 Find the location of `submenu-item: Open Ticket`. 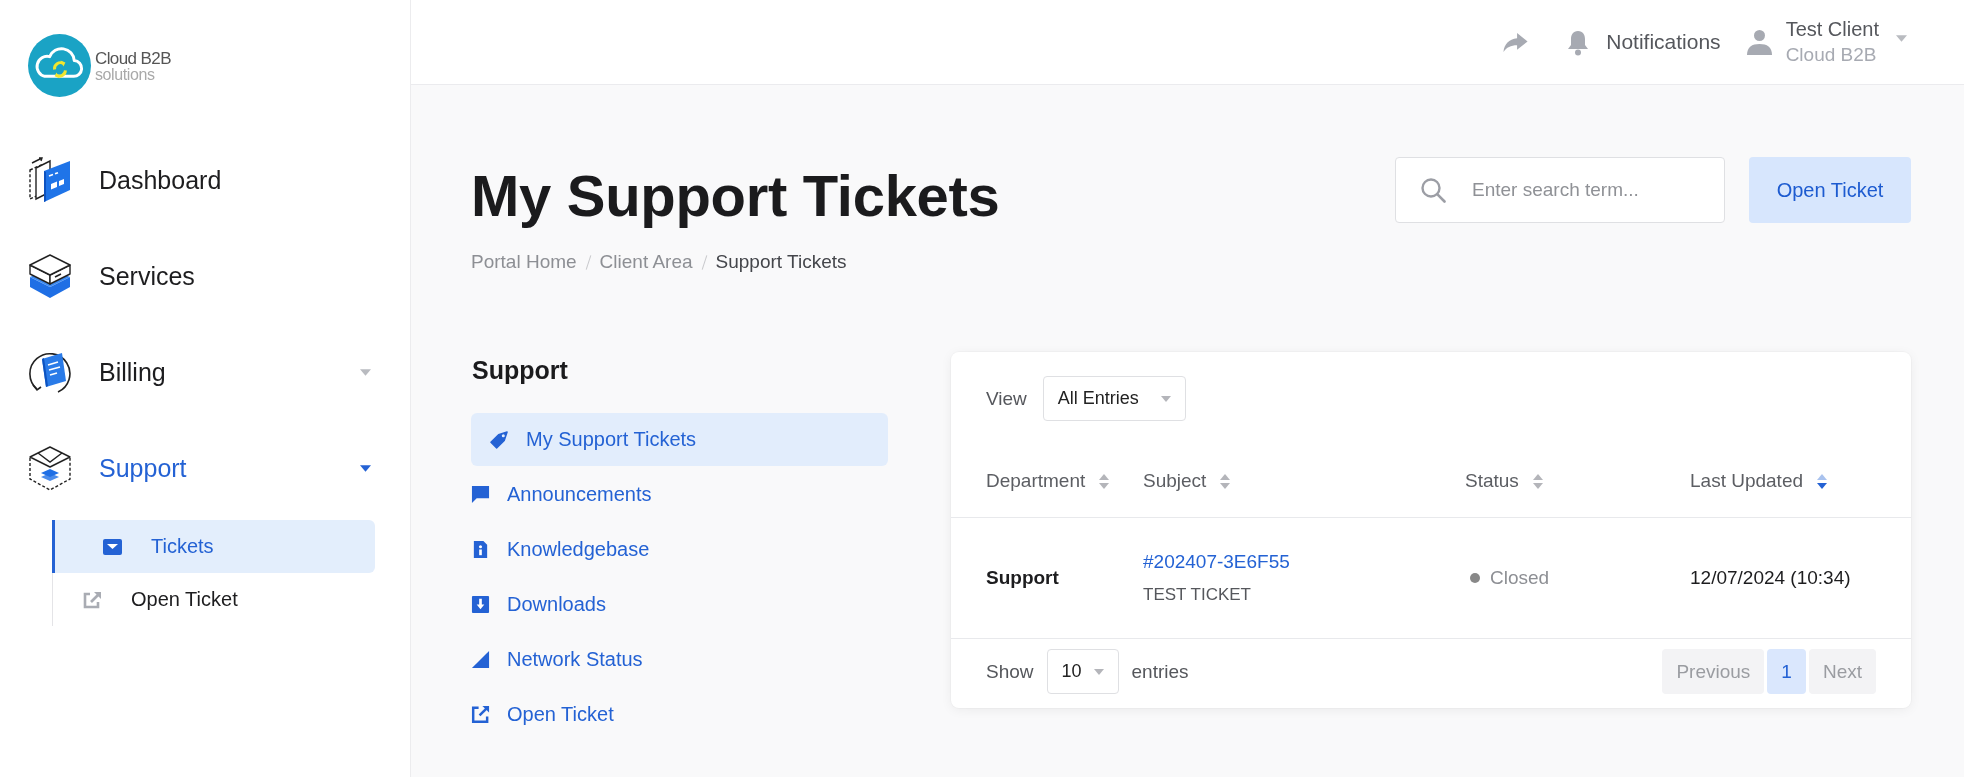

submenu-item: Open Ticket is located at coordinates (214, 599).